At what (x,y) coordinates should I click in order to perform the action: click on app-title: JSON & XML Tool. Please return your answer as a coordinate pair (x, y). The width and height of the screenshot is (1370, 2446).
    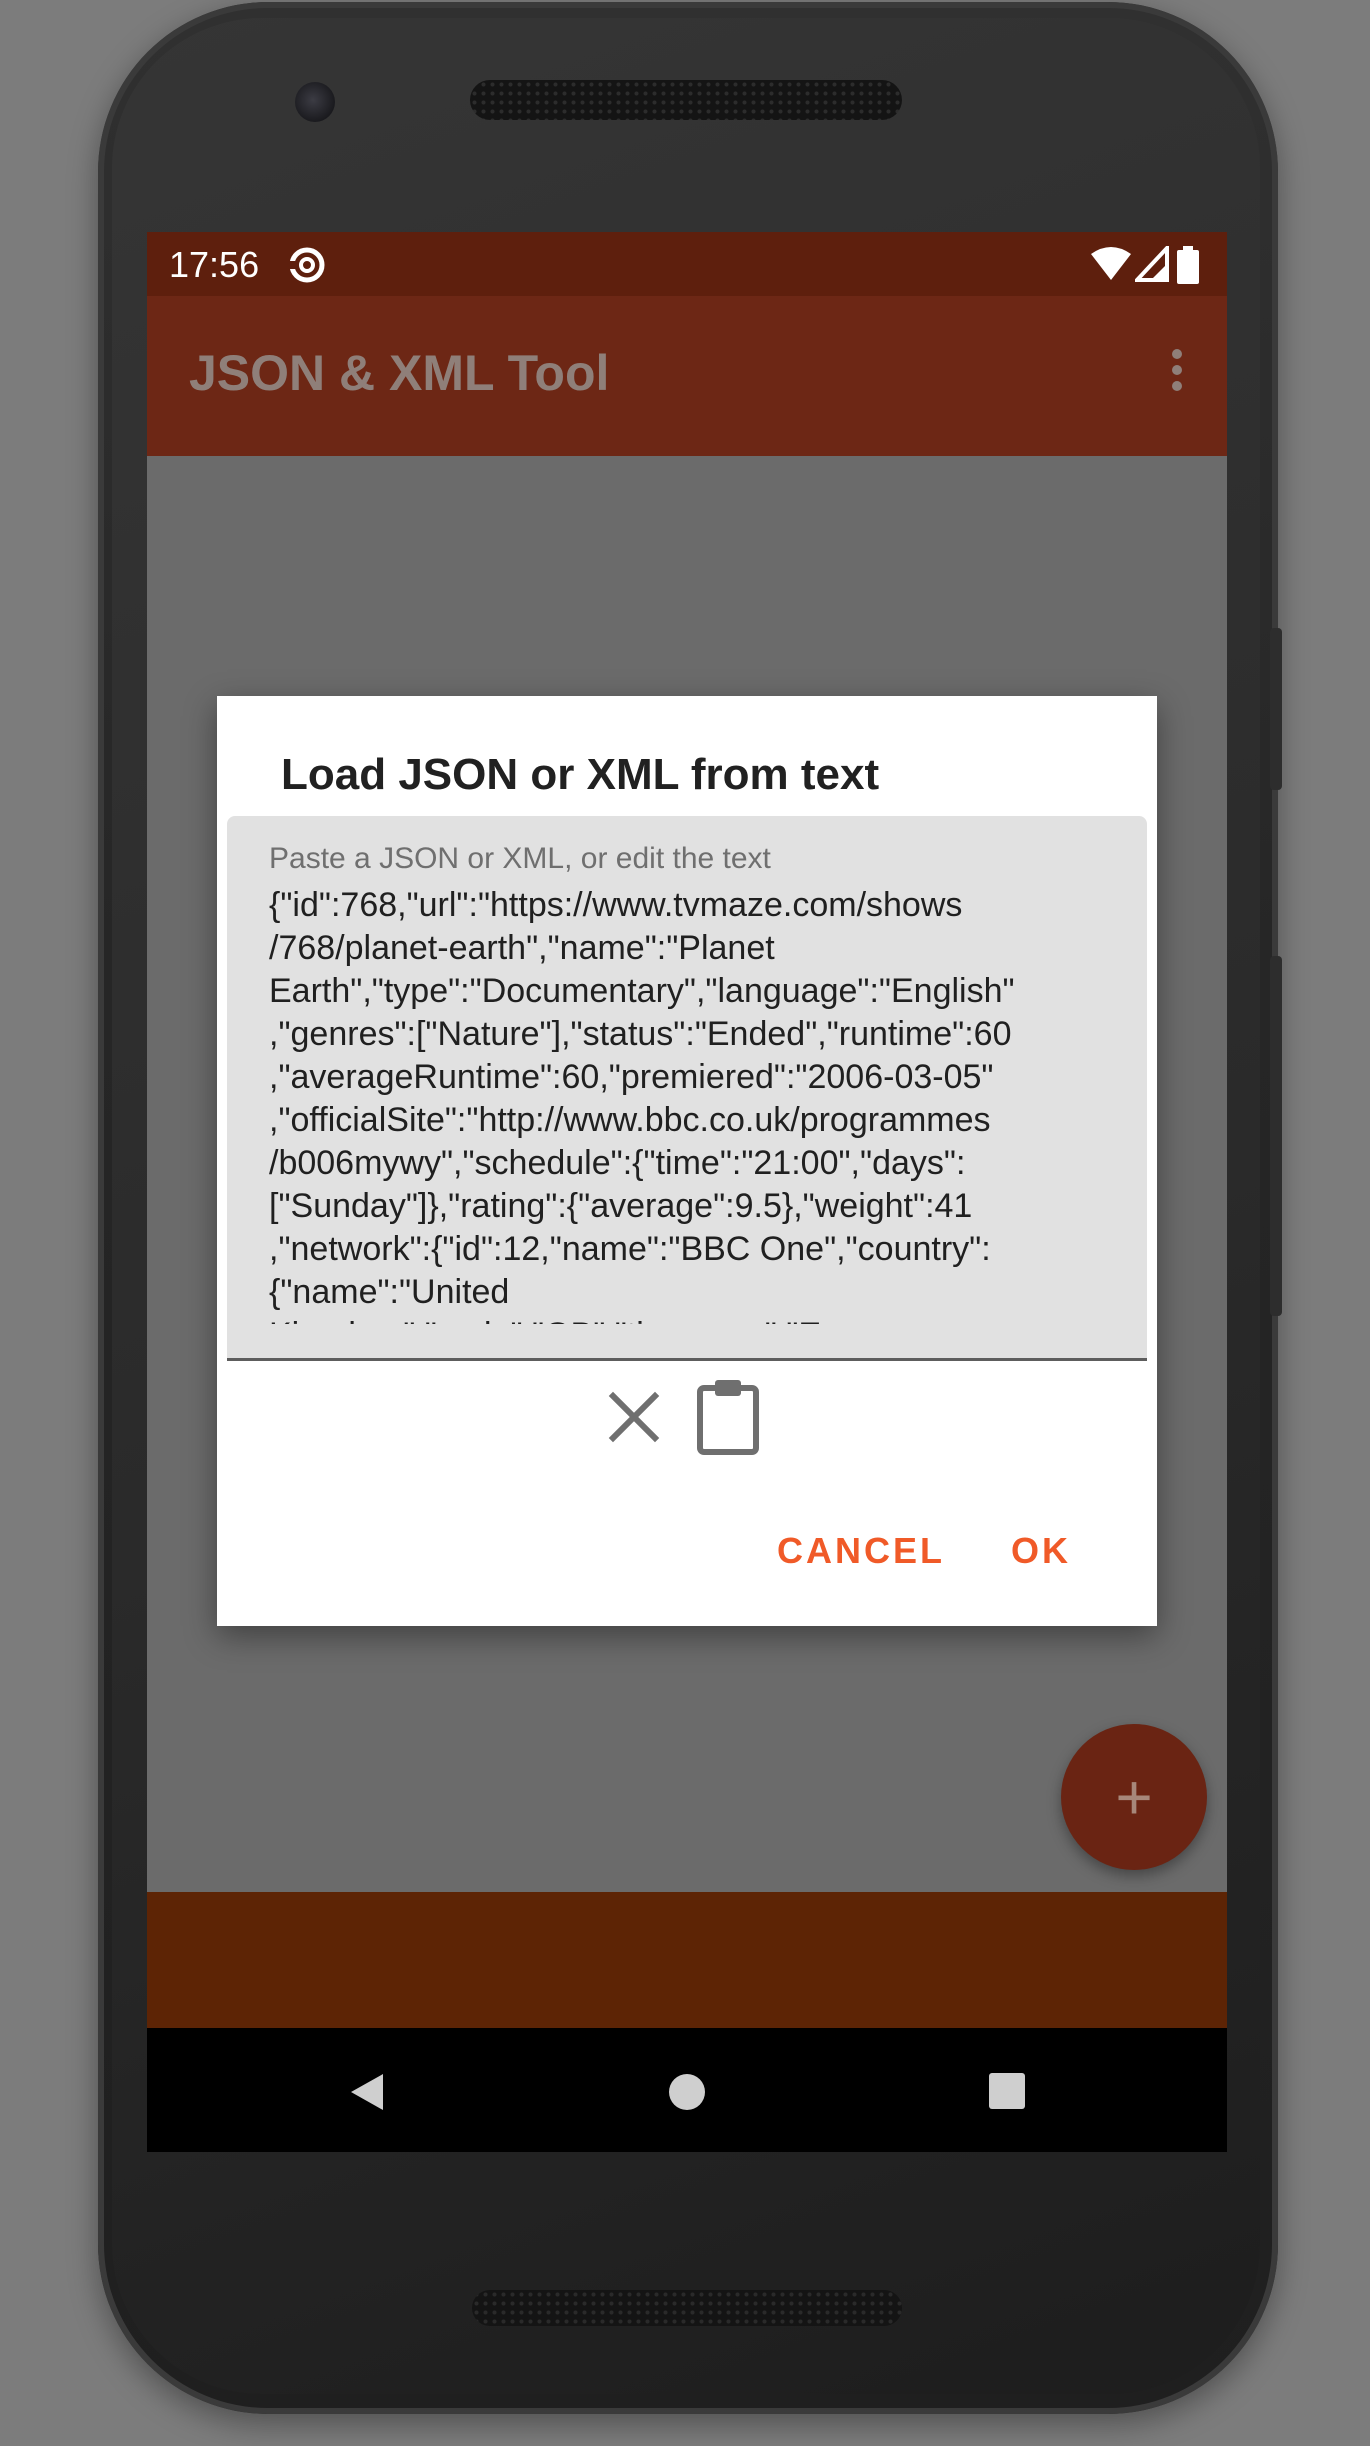
    Looking at the image, I should click on (399, 373).